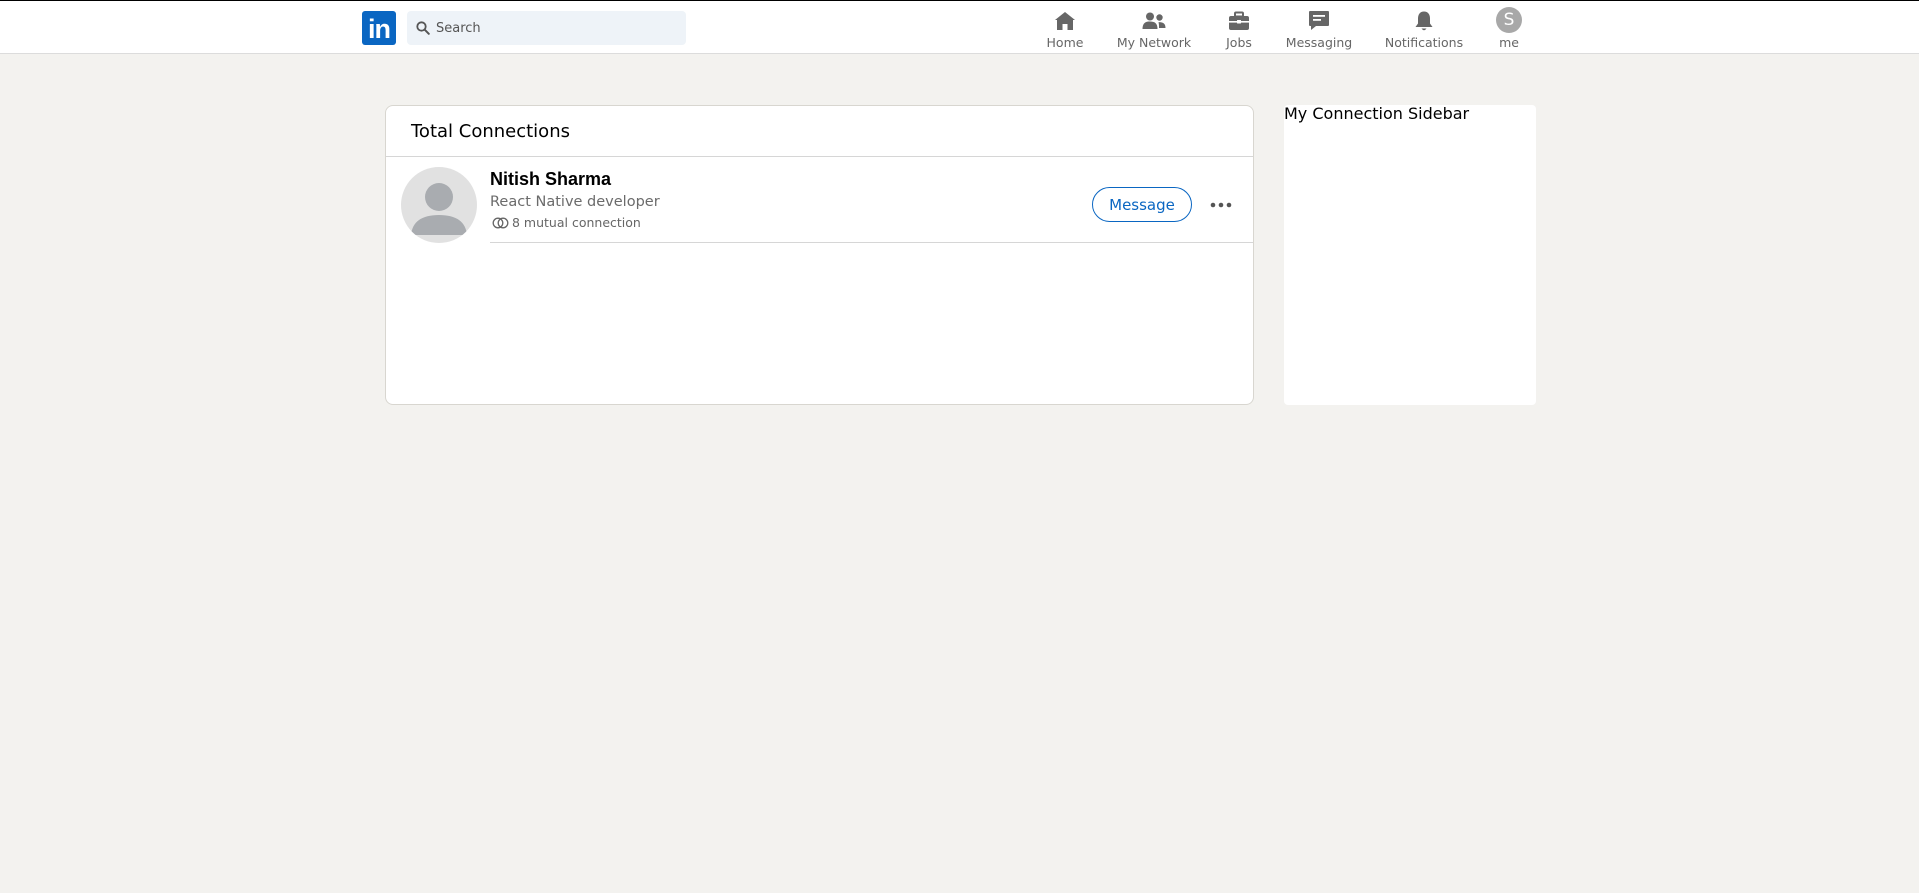 The height and width of the screenshot is (893, 1919). I want to click on ellipsis-icon, so click(1221, 205).